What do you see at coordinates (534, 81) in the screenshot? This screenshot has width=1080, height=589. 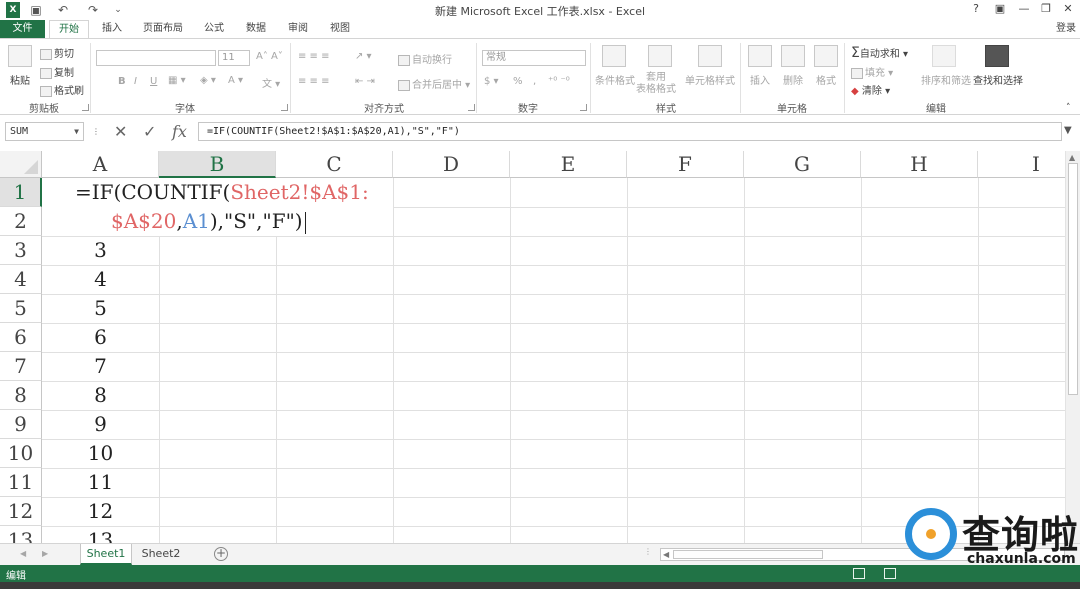 I see `comma-button: ,` at bounding box center [534, 81].